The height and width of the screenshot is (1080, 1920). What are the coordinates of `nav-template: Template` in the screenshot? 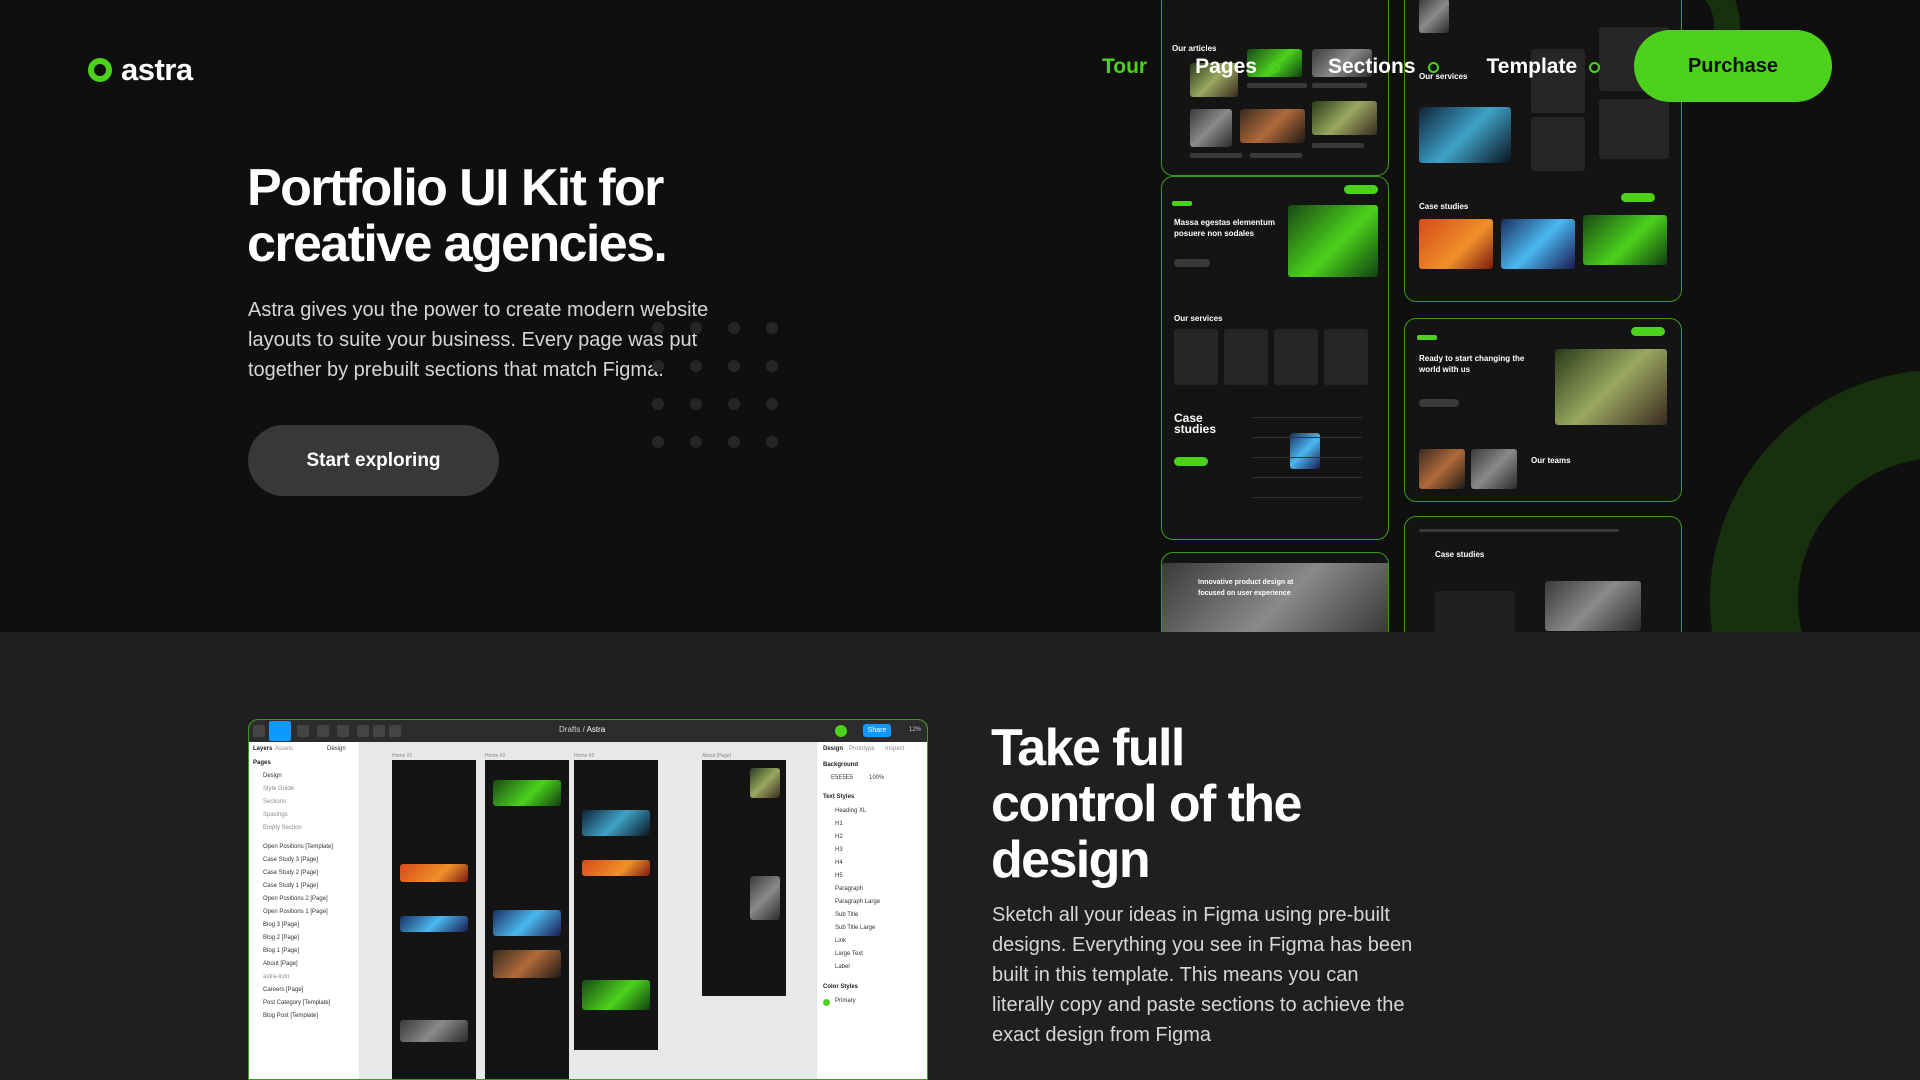 It's located at (1544, 67).